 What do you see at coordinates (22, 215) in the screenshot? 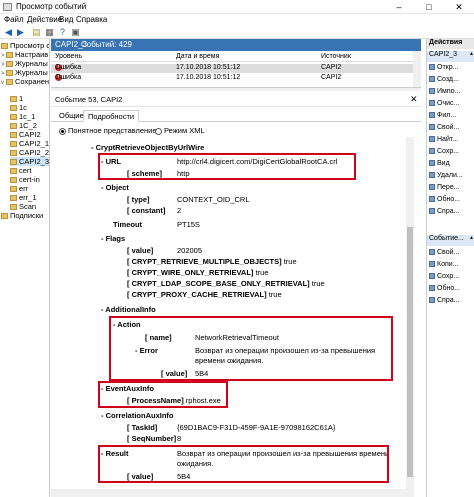
I see `tree-item-subscriptions: Подписки` at bounding box center [22, 215].